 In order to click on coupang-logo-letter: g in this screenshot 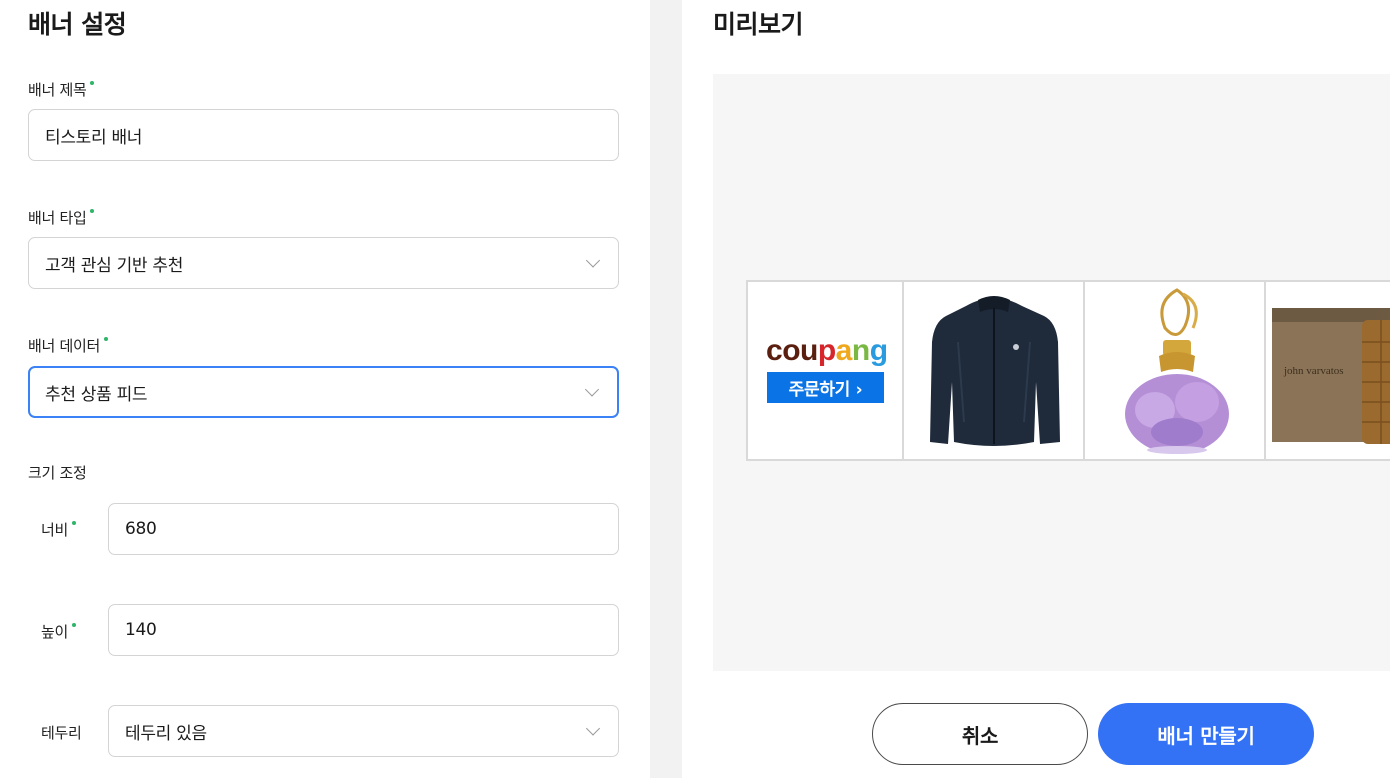, I will do `click(878, 350)`.